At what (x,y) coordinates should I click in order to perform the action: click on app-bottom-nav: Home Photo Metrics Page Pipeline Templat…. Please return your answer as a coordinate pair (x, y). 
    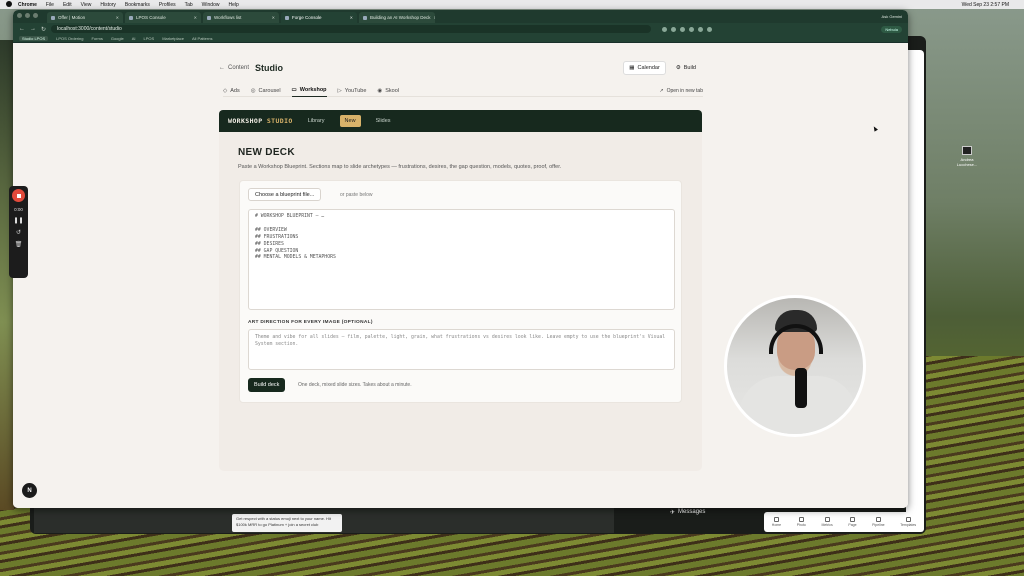
    Looking at the image, I should click on (844, 522).